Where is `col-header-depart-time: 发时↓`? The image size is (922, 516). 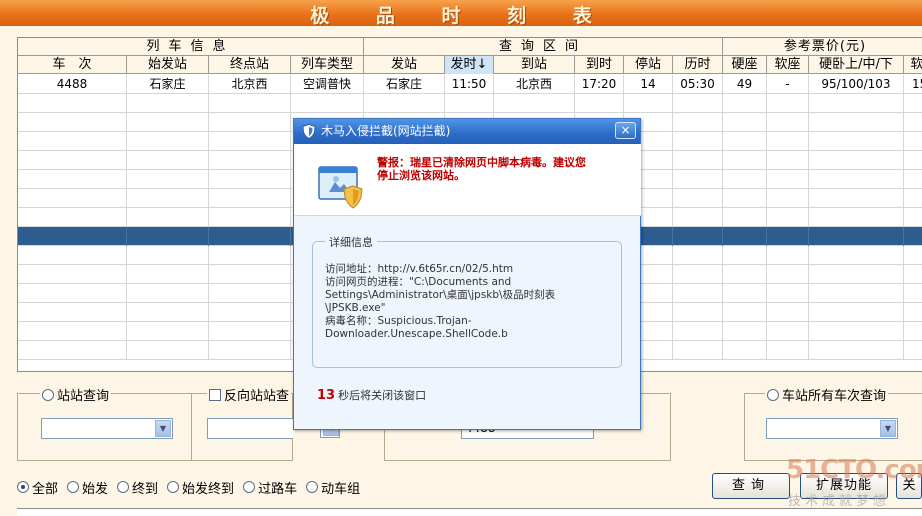
col-header-depart-time: 发时↓ is located at coordinates (469, 65).